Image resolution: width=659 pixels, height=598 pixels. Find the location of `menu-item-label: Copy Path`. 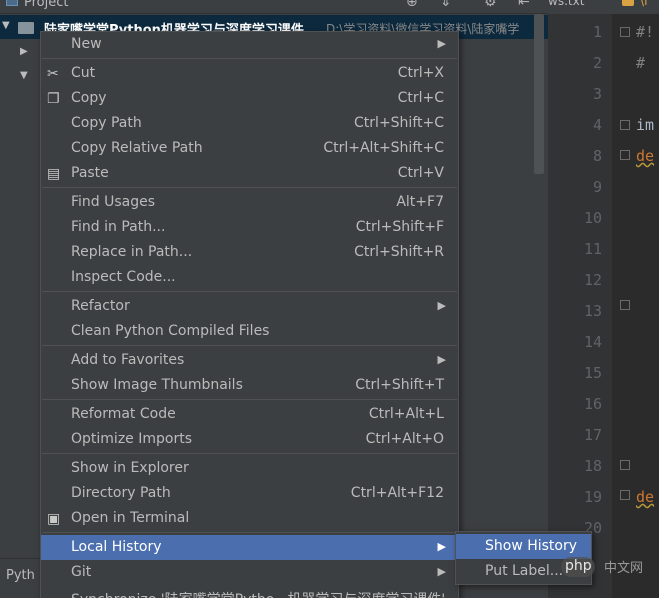

menu-item-label: Copy Path is located at coordinates (106, 123).